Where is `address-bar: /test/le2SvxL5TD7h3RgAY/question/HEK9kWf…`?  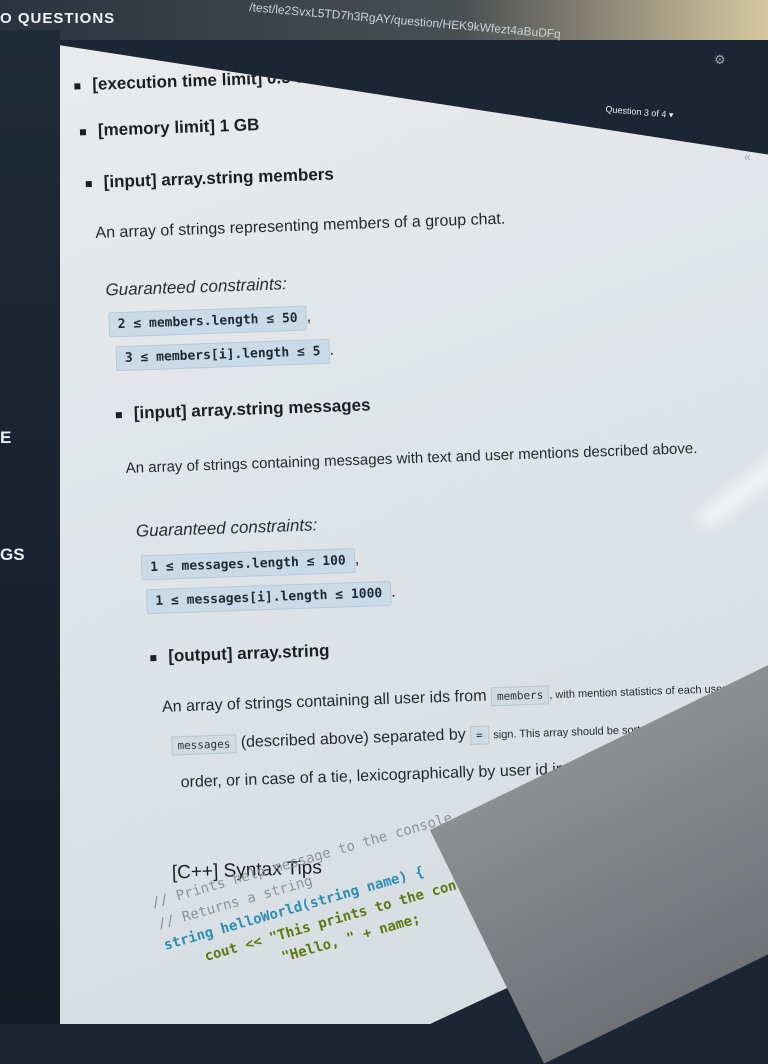
address-bar: /test/le2SvxL5TD7h3RgAY/question/HEK9kWf… is located at coordinates (405, 20).